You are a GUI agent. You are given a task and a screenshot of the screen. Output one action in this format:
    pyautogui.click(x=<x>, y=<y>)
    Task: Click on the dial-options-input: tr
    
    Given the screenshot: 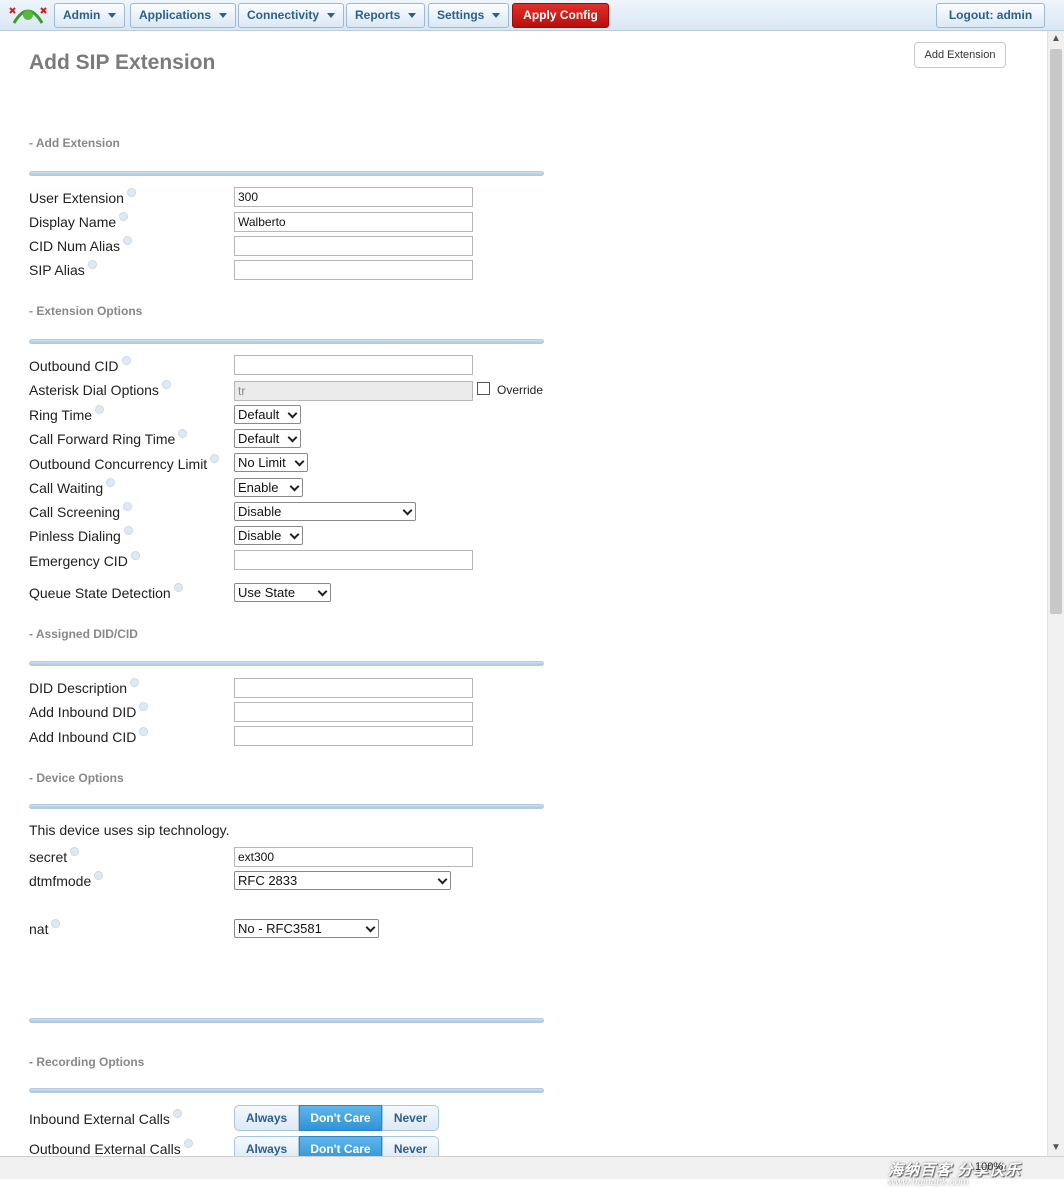 What is the action you would take?
    pyautogui.click(x=353, y=391)
    